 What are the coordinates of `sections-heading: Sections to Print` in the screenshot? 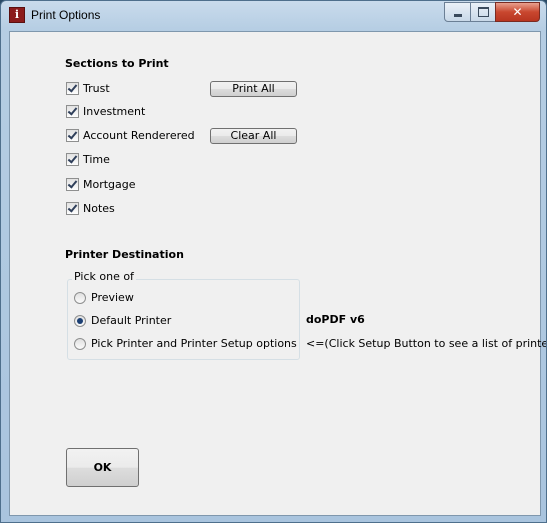 It's located at (117, 63).